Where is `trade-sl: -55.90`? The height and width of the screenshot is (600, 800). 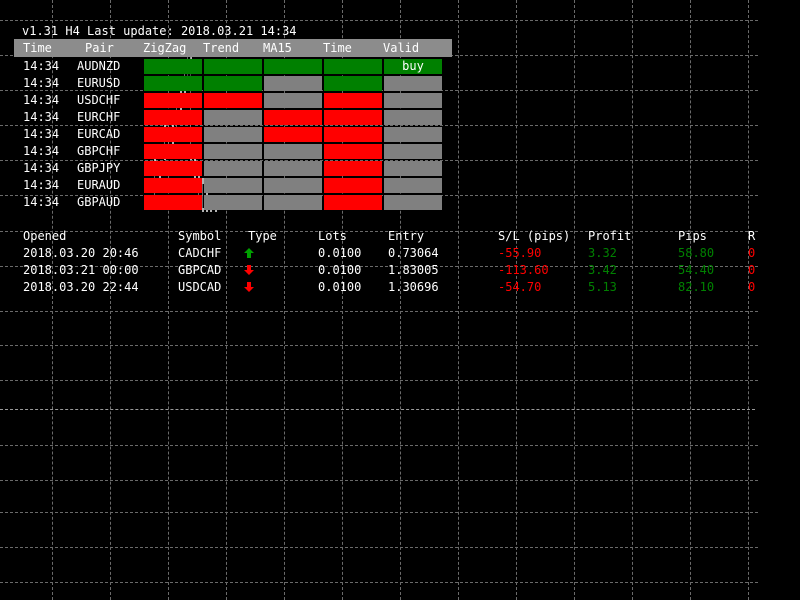 trade-sl: -55.90 is located at coordinates (520, 253).